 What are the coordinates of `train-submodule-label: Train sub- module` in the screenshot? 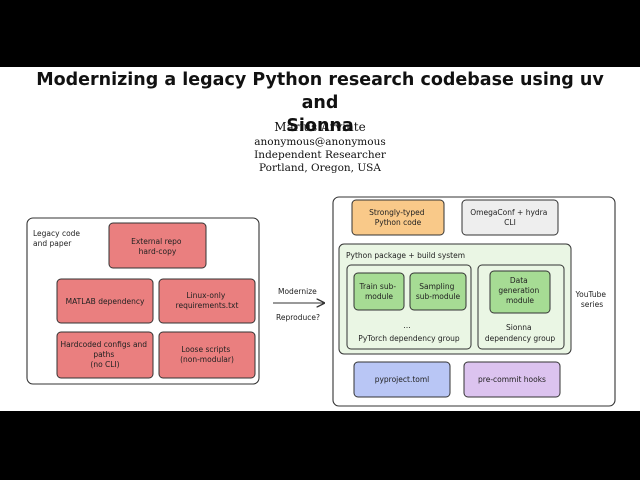 It's located at (379, 291).